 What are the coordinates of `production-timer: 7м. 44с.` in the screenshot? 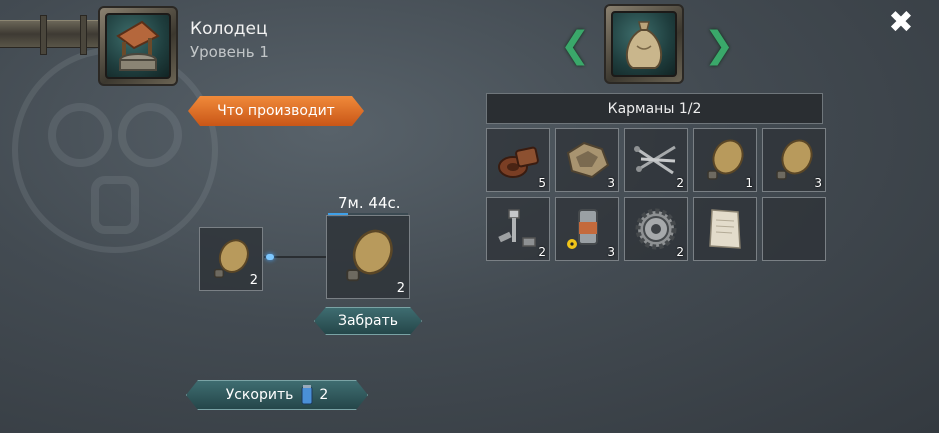 It's located at (369, 203).